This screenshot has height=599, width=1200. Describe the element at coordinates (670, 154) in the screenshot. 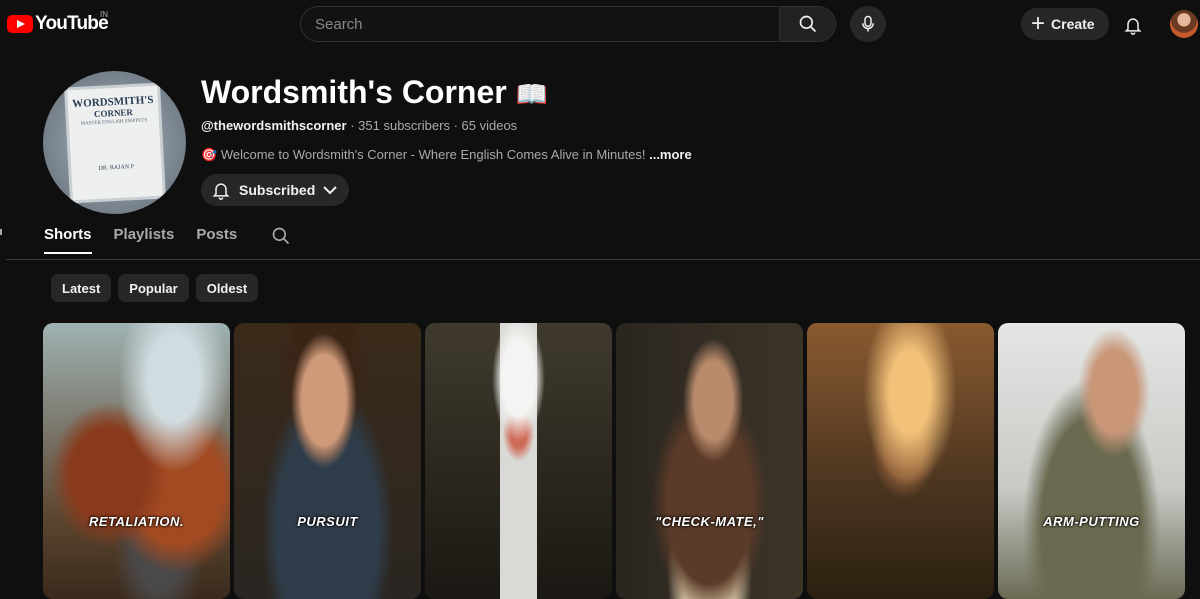

I see `more-link: ...more` at that location.